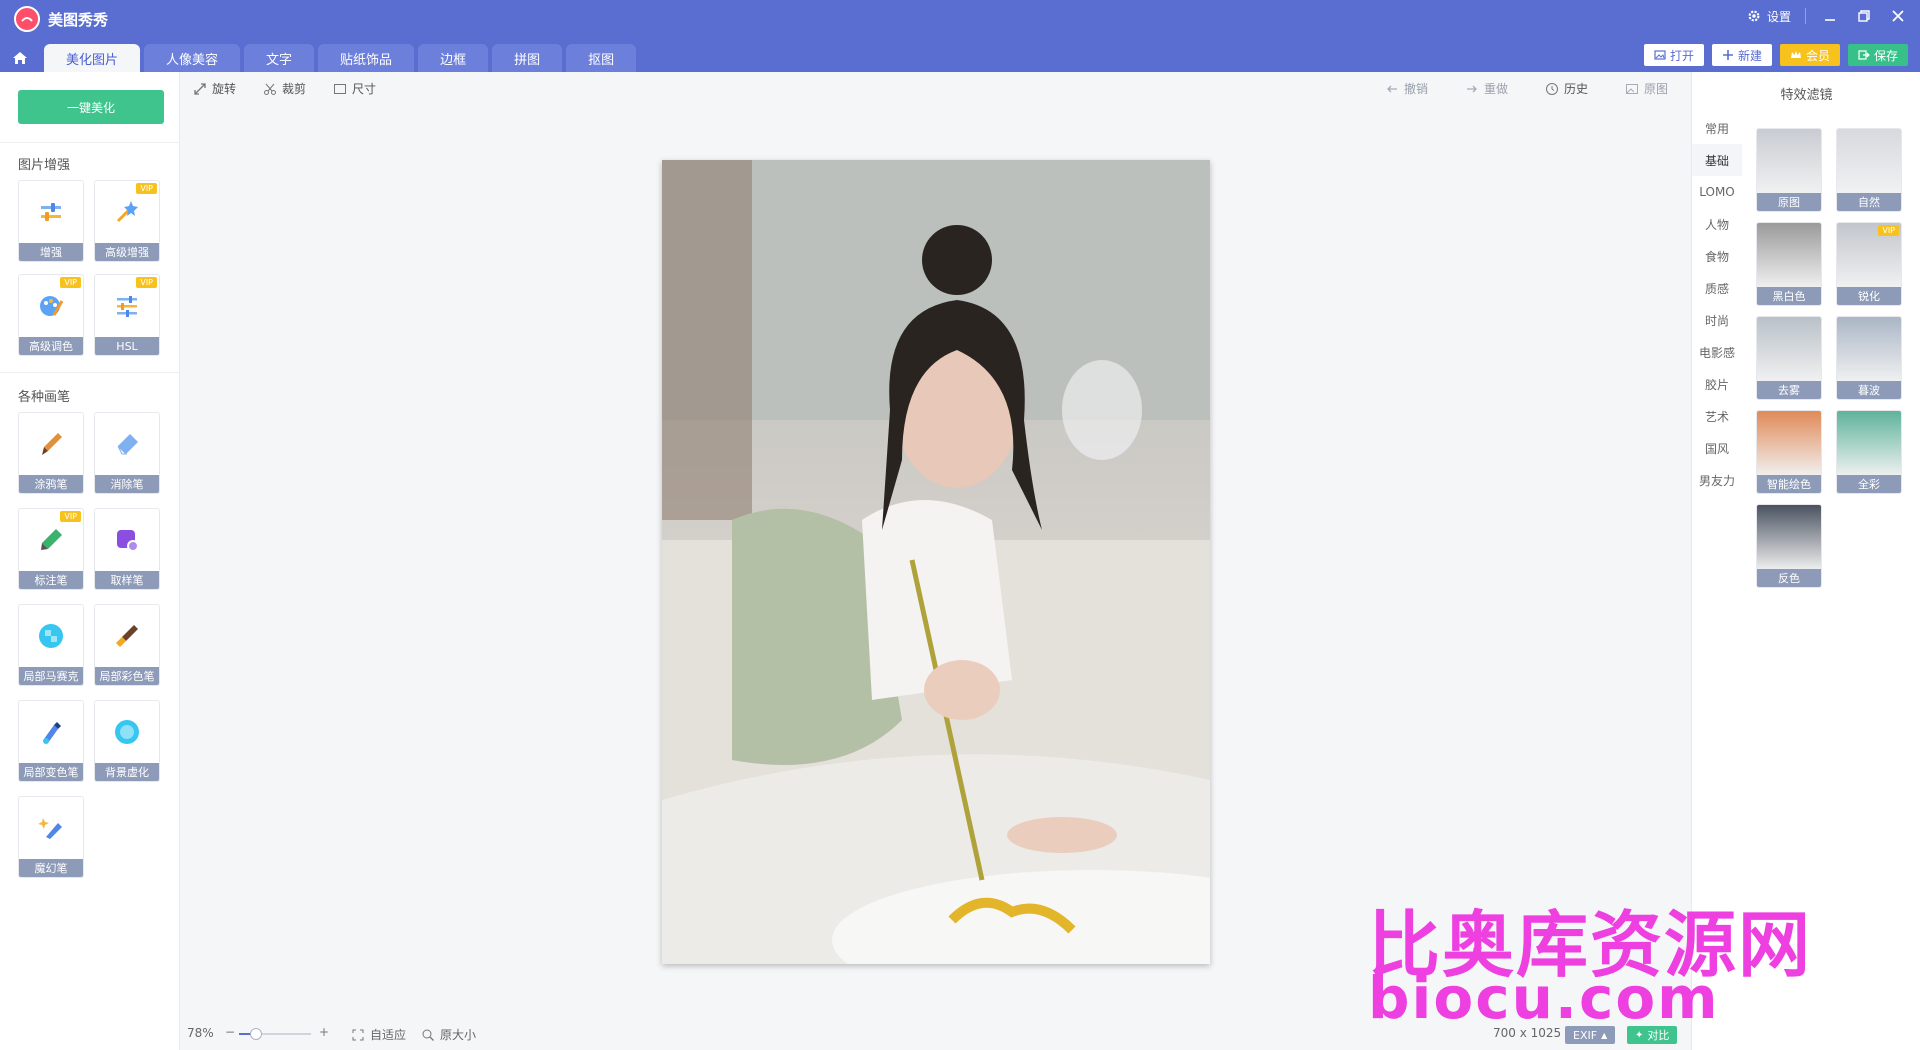 Image resolution: width=1920 pixels, height=1050 pixels. I want to click on eraser-icon, so click(127, 444).